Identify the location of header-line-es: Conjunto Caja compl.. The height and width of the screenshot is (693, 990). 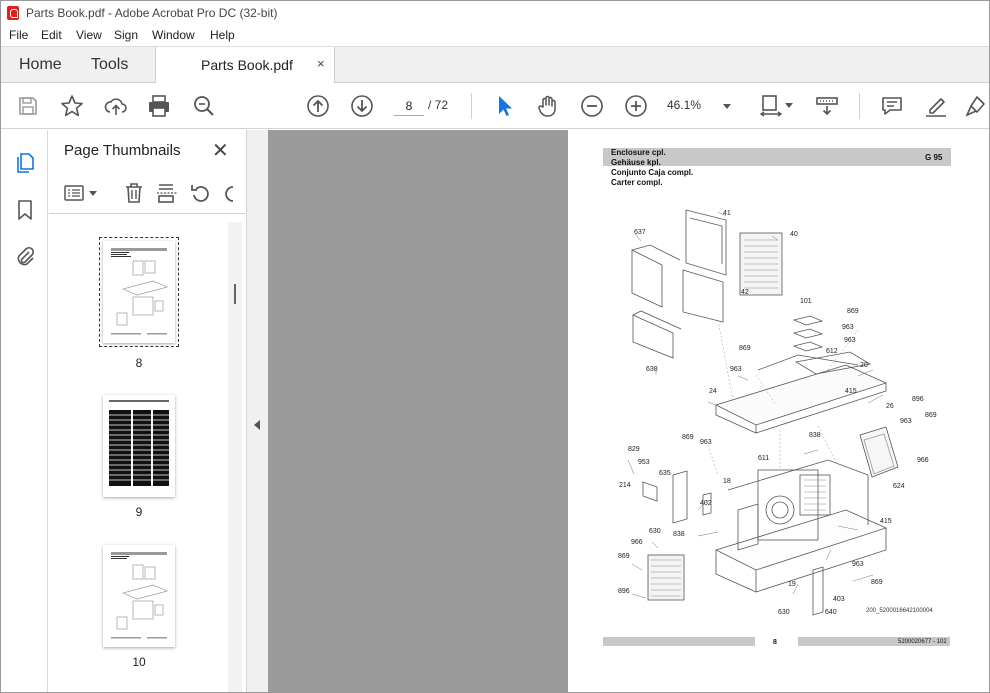
(652, 172).